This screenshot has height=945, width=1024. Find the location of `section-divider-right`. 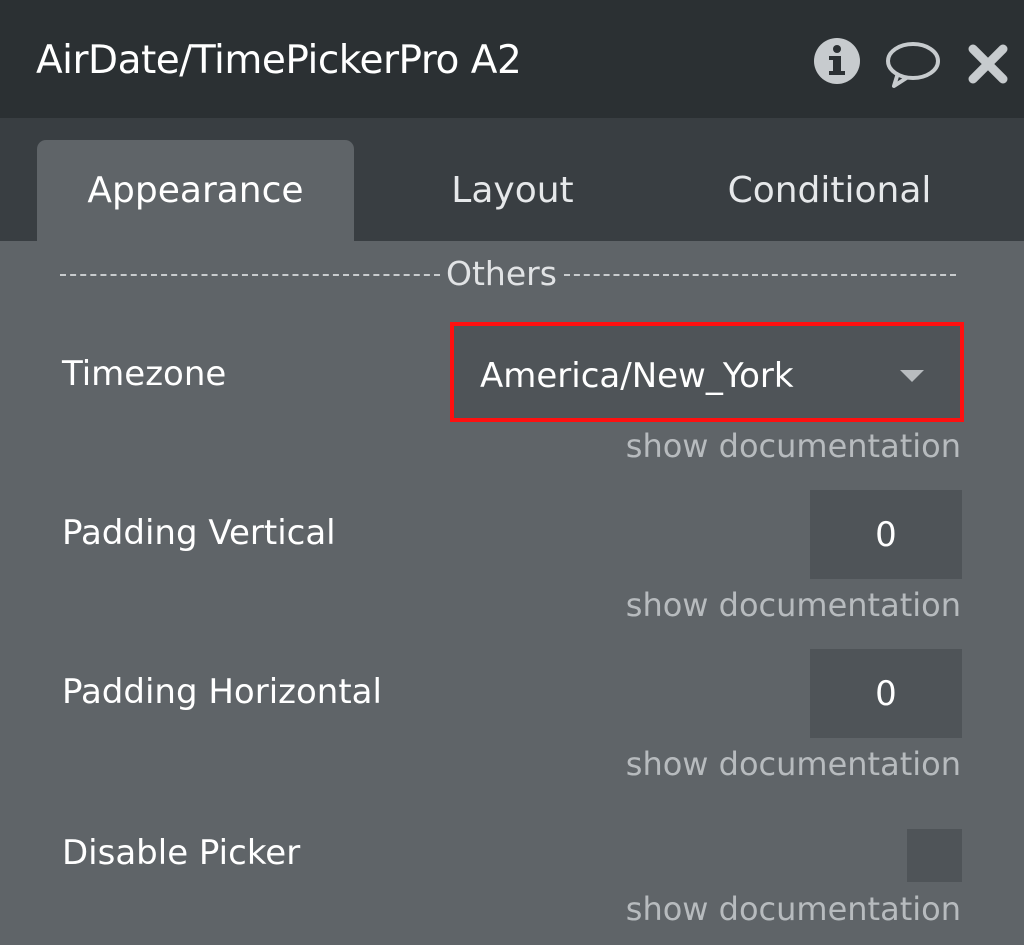

section-divider-right is located at coordinates (760, 275).